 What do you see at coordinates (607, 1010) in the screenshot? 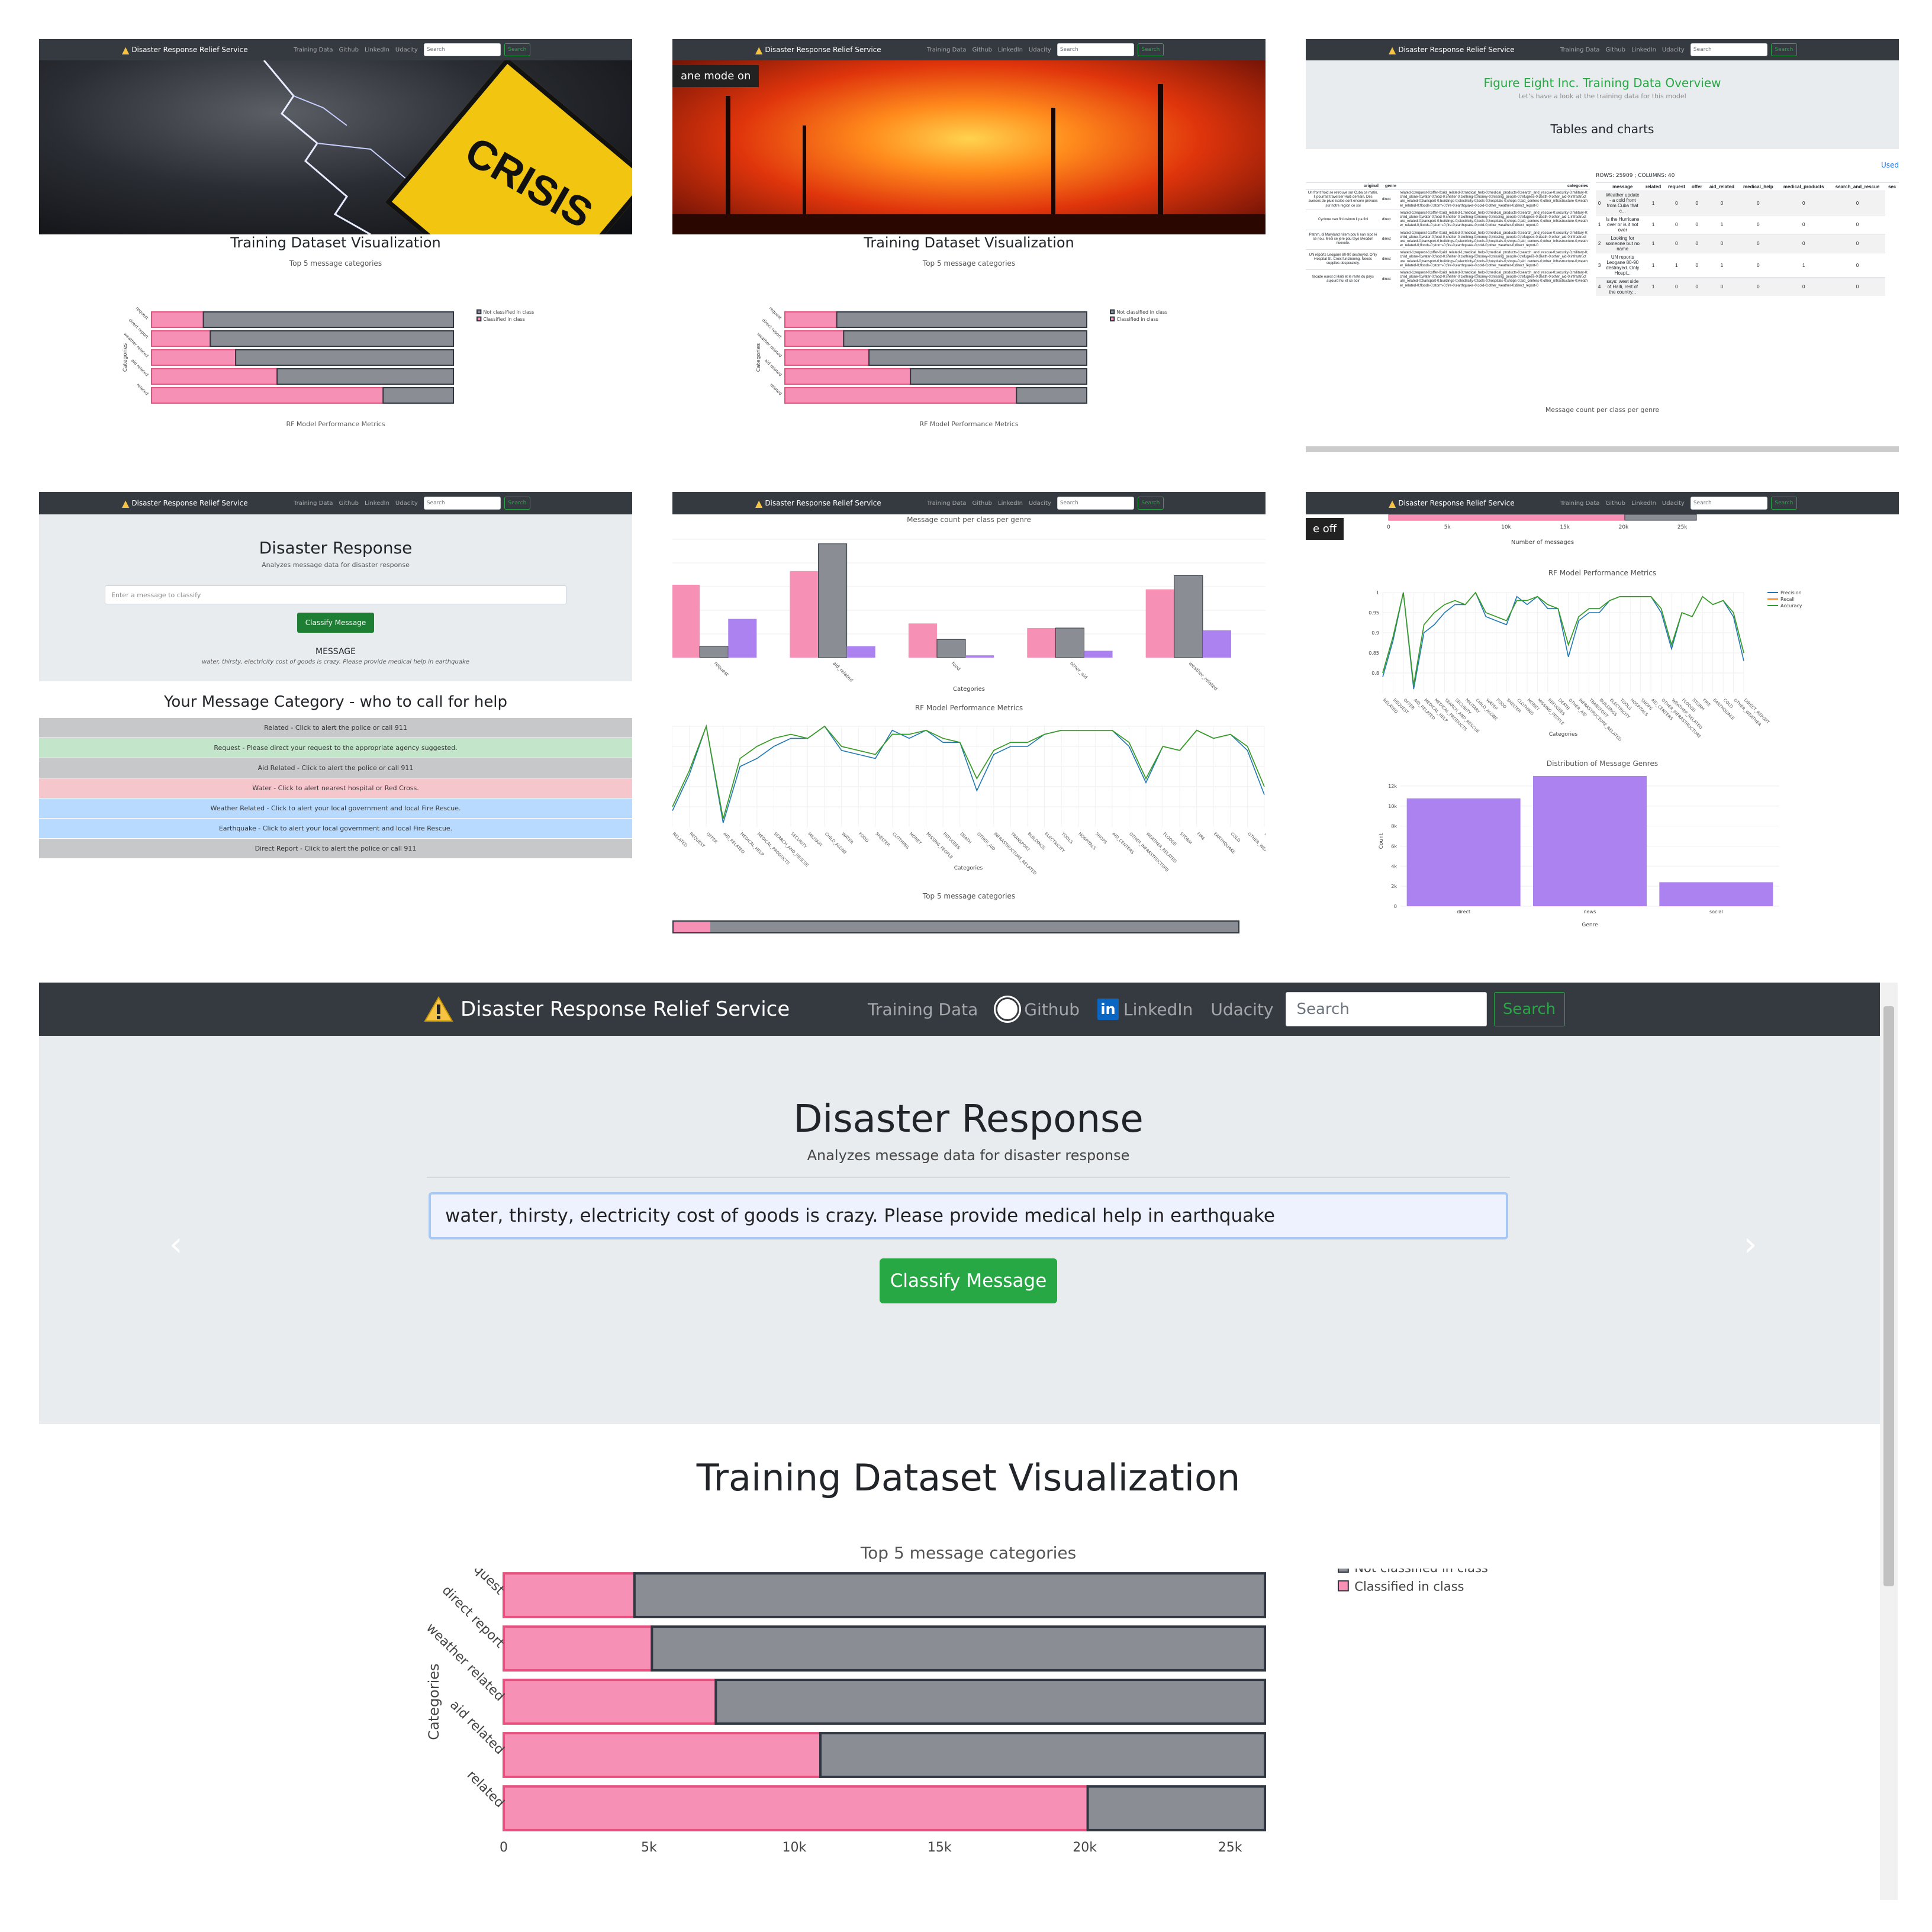
I see `navbar-brand: Disaster Response Relief Service` at bounding box center [607, 1010].